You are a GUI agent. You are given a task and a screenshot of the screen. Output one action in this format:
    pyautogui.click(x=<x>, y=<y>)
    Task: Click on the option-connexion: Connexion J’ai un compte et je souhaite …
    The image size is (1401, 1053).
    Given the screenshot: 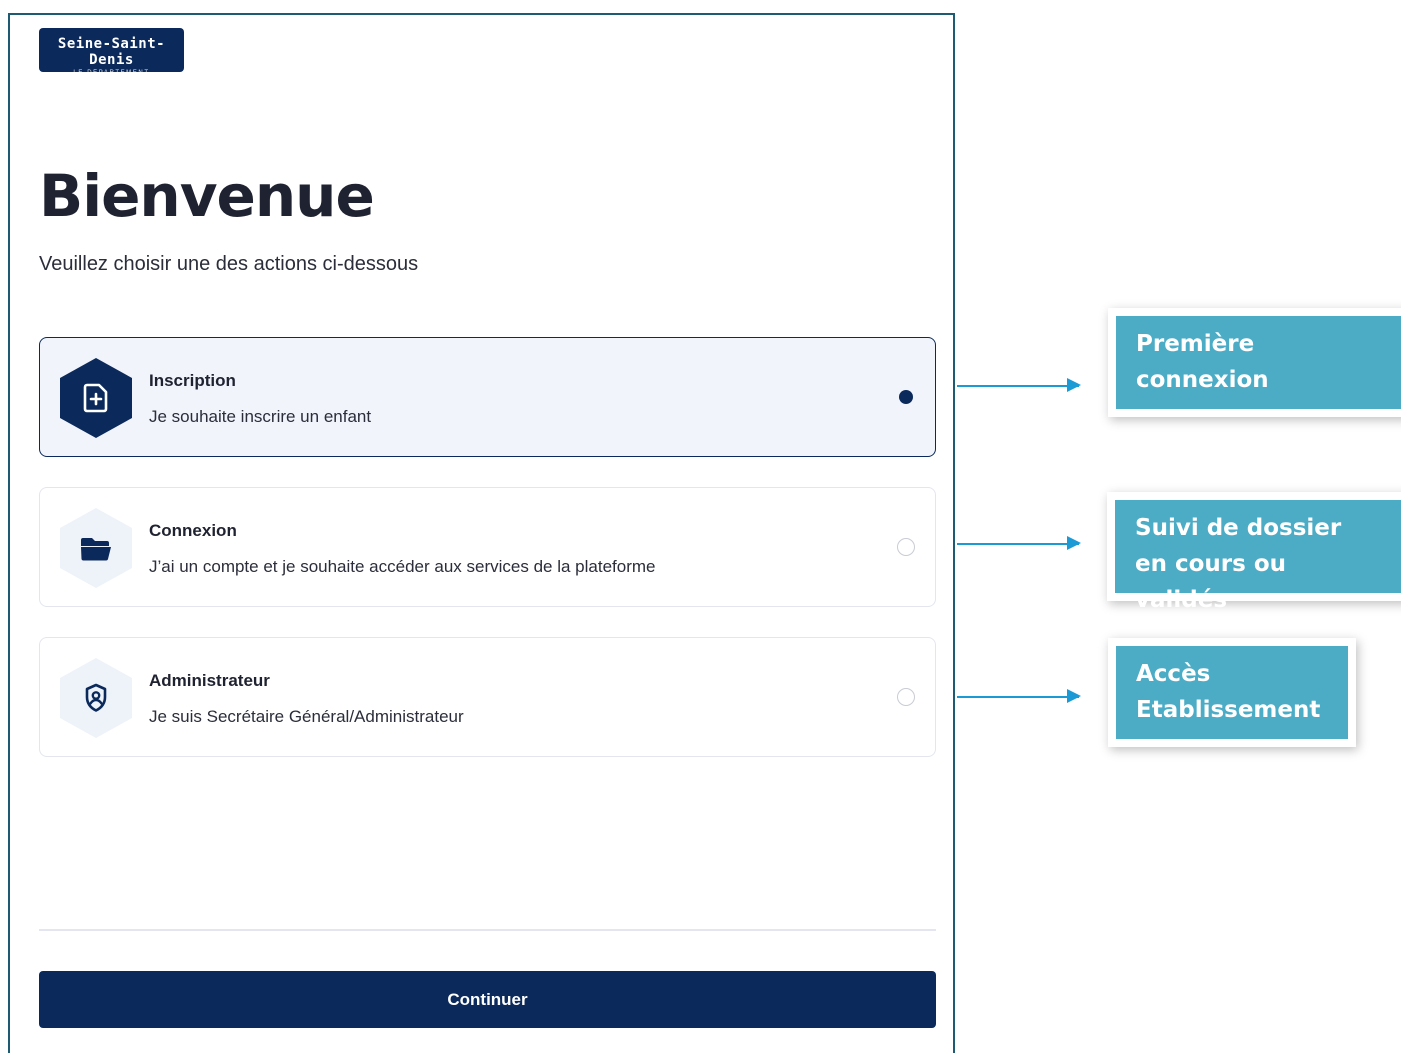 What is the action you would take?
    pyautogui.click(x=487, y=547)
    